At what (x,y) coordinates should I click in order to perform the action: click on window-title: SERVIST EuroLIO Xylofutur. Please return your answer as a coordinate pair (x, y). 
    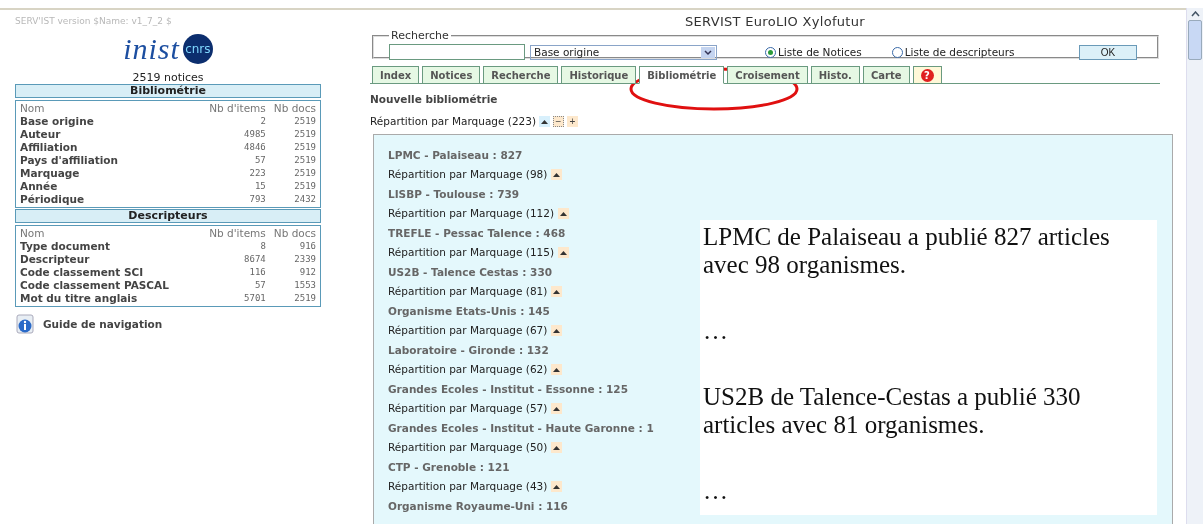
    Looking at the image, I should click on (775, 21).